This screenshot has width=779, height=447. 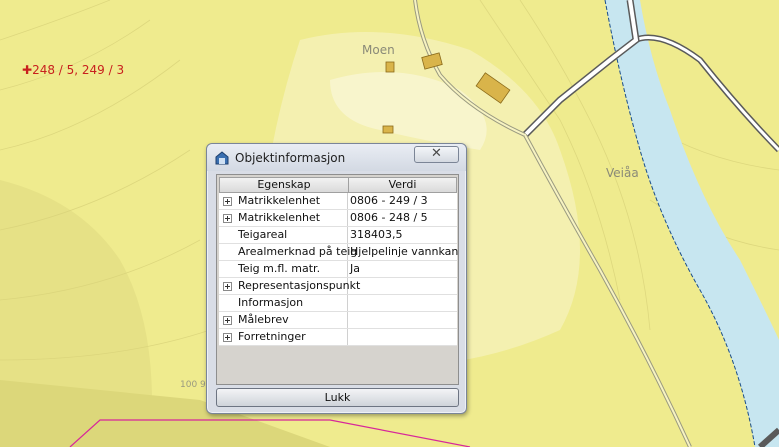 I want to click on property-value: 0806 - 249 / 3, so click(x=389, y=200).